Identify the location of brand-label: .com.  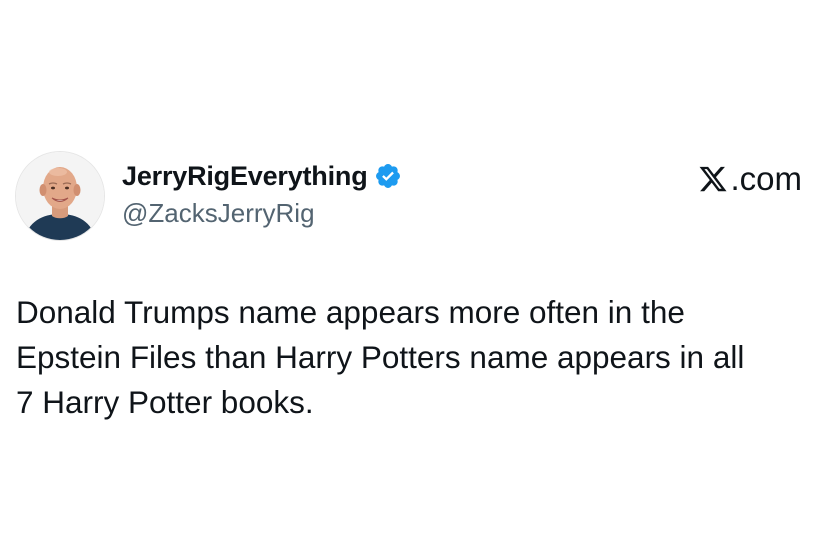
(750, 179).